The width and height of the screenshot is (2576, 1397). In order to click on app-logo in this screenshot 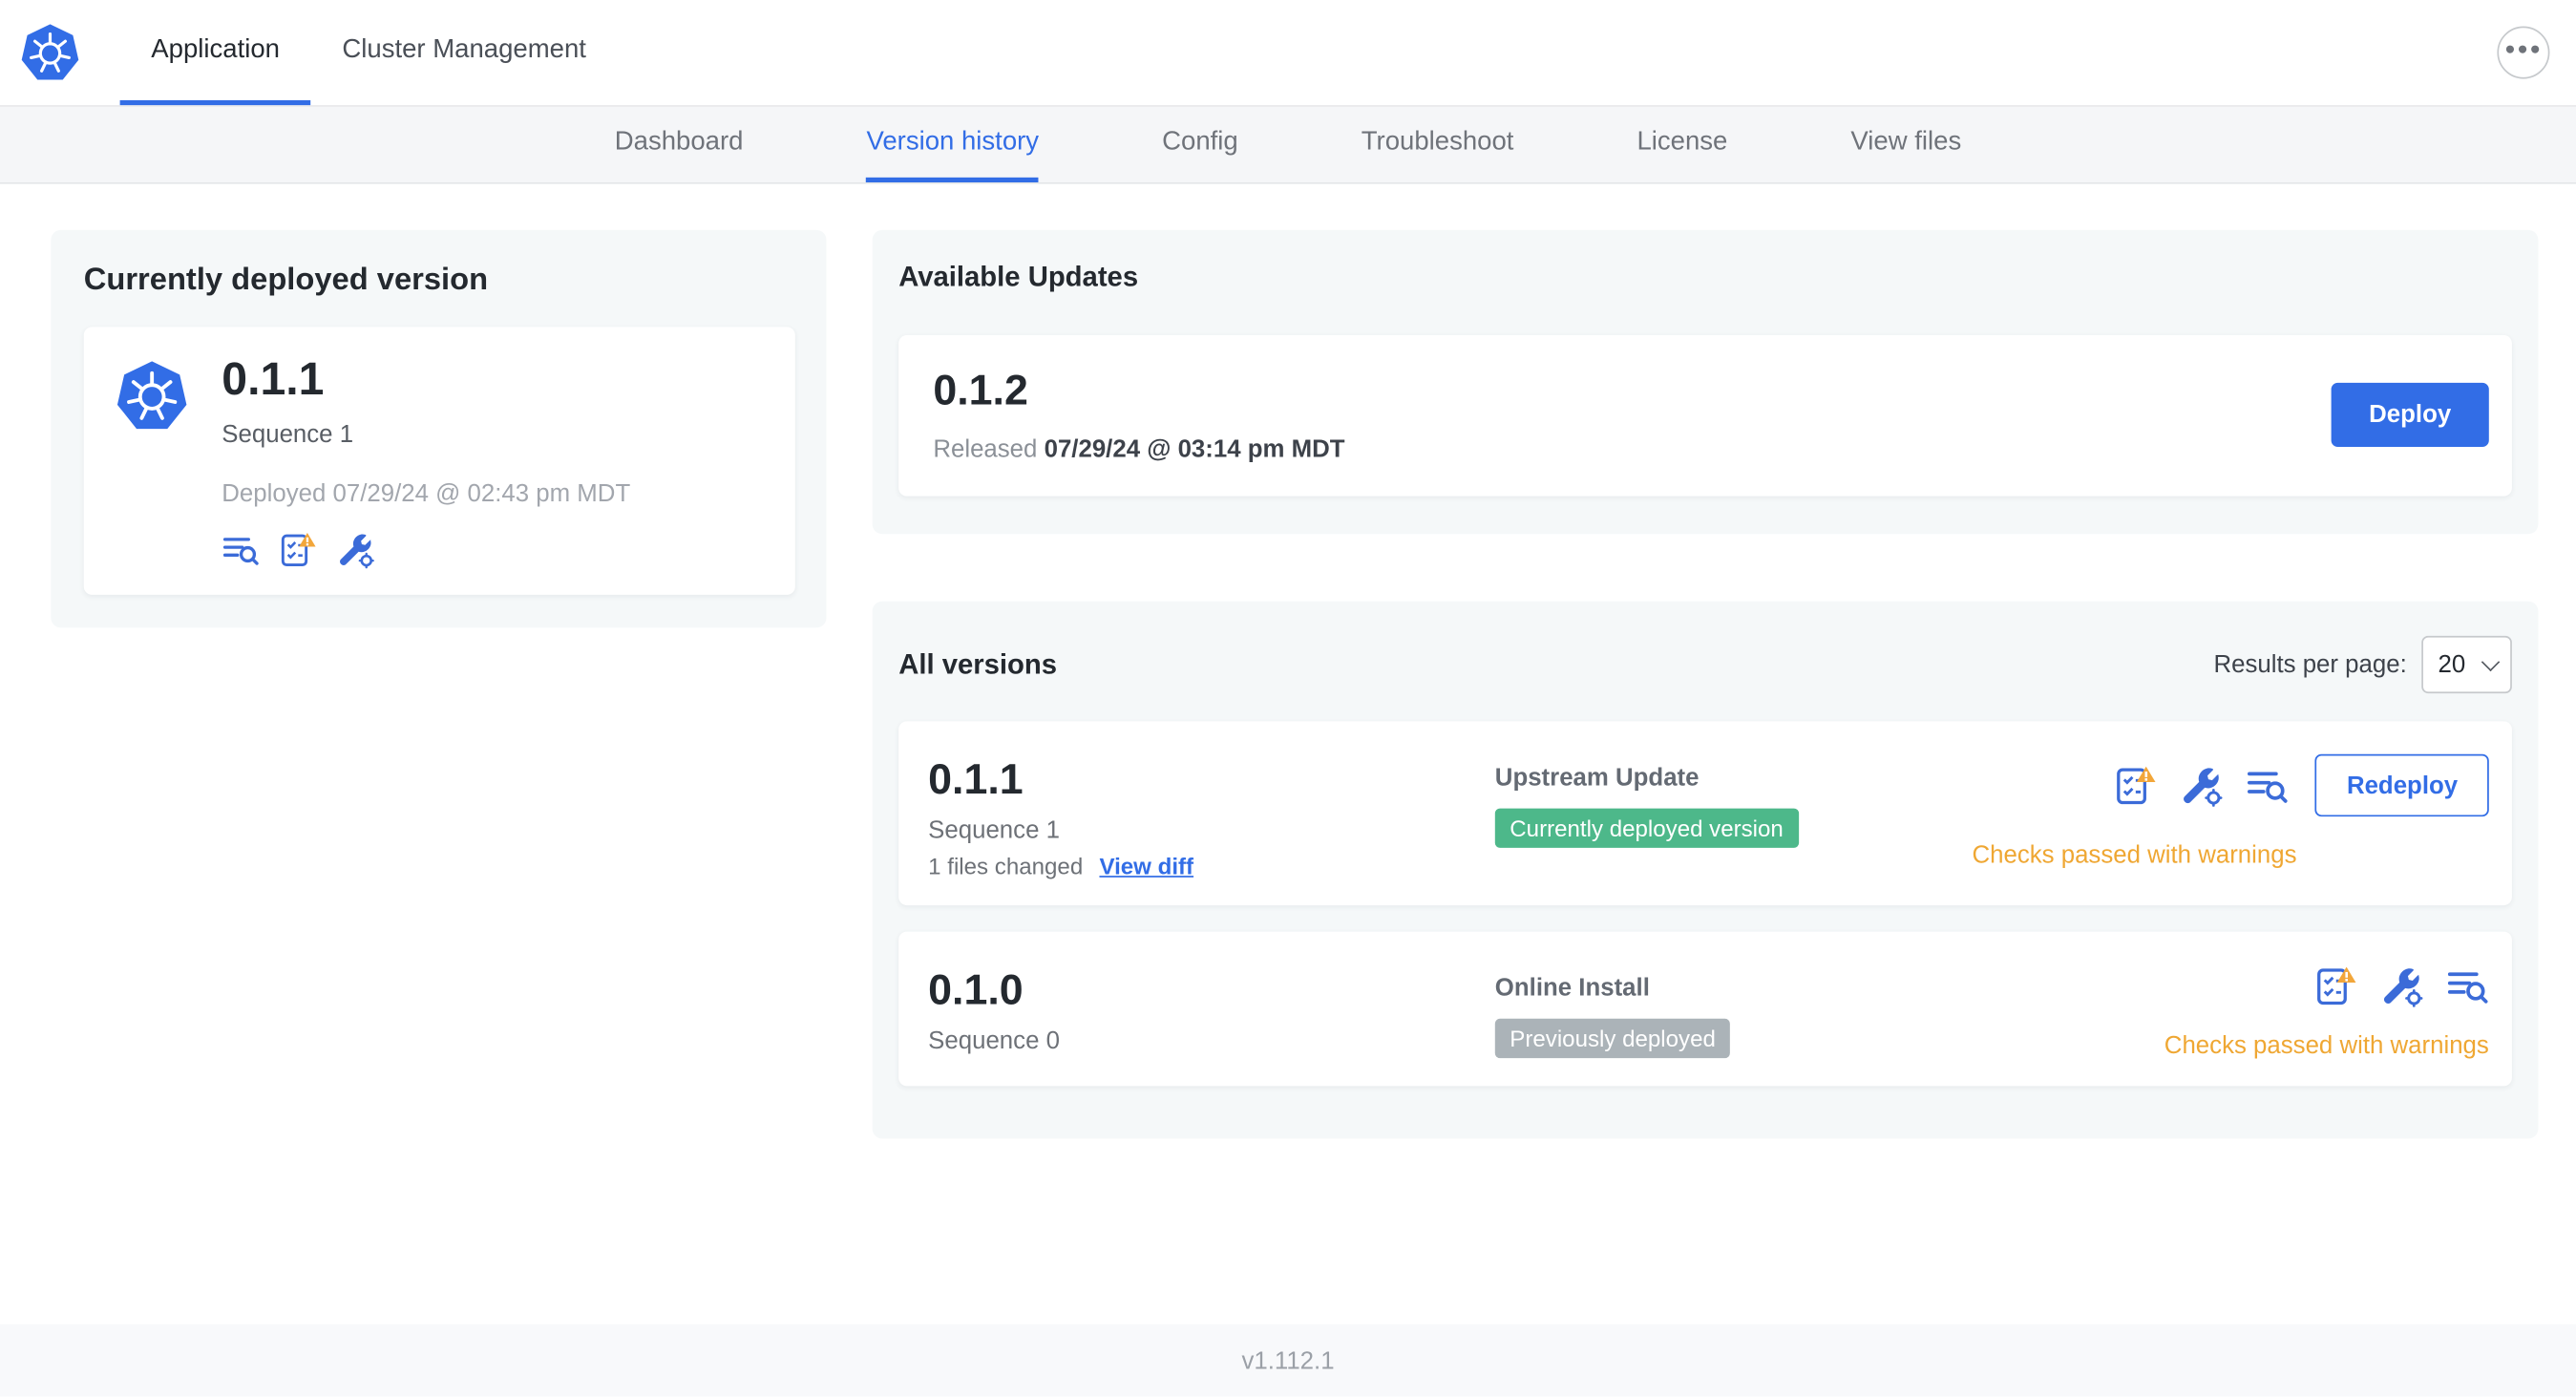, I will do `click(58, 52)`.